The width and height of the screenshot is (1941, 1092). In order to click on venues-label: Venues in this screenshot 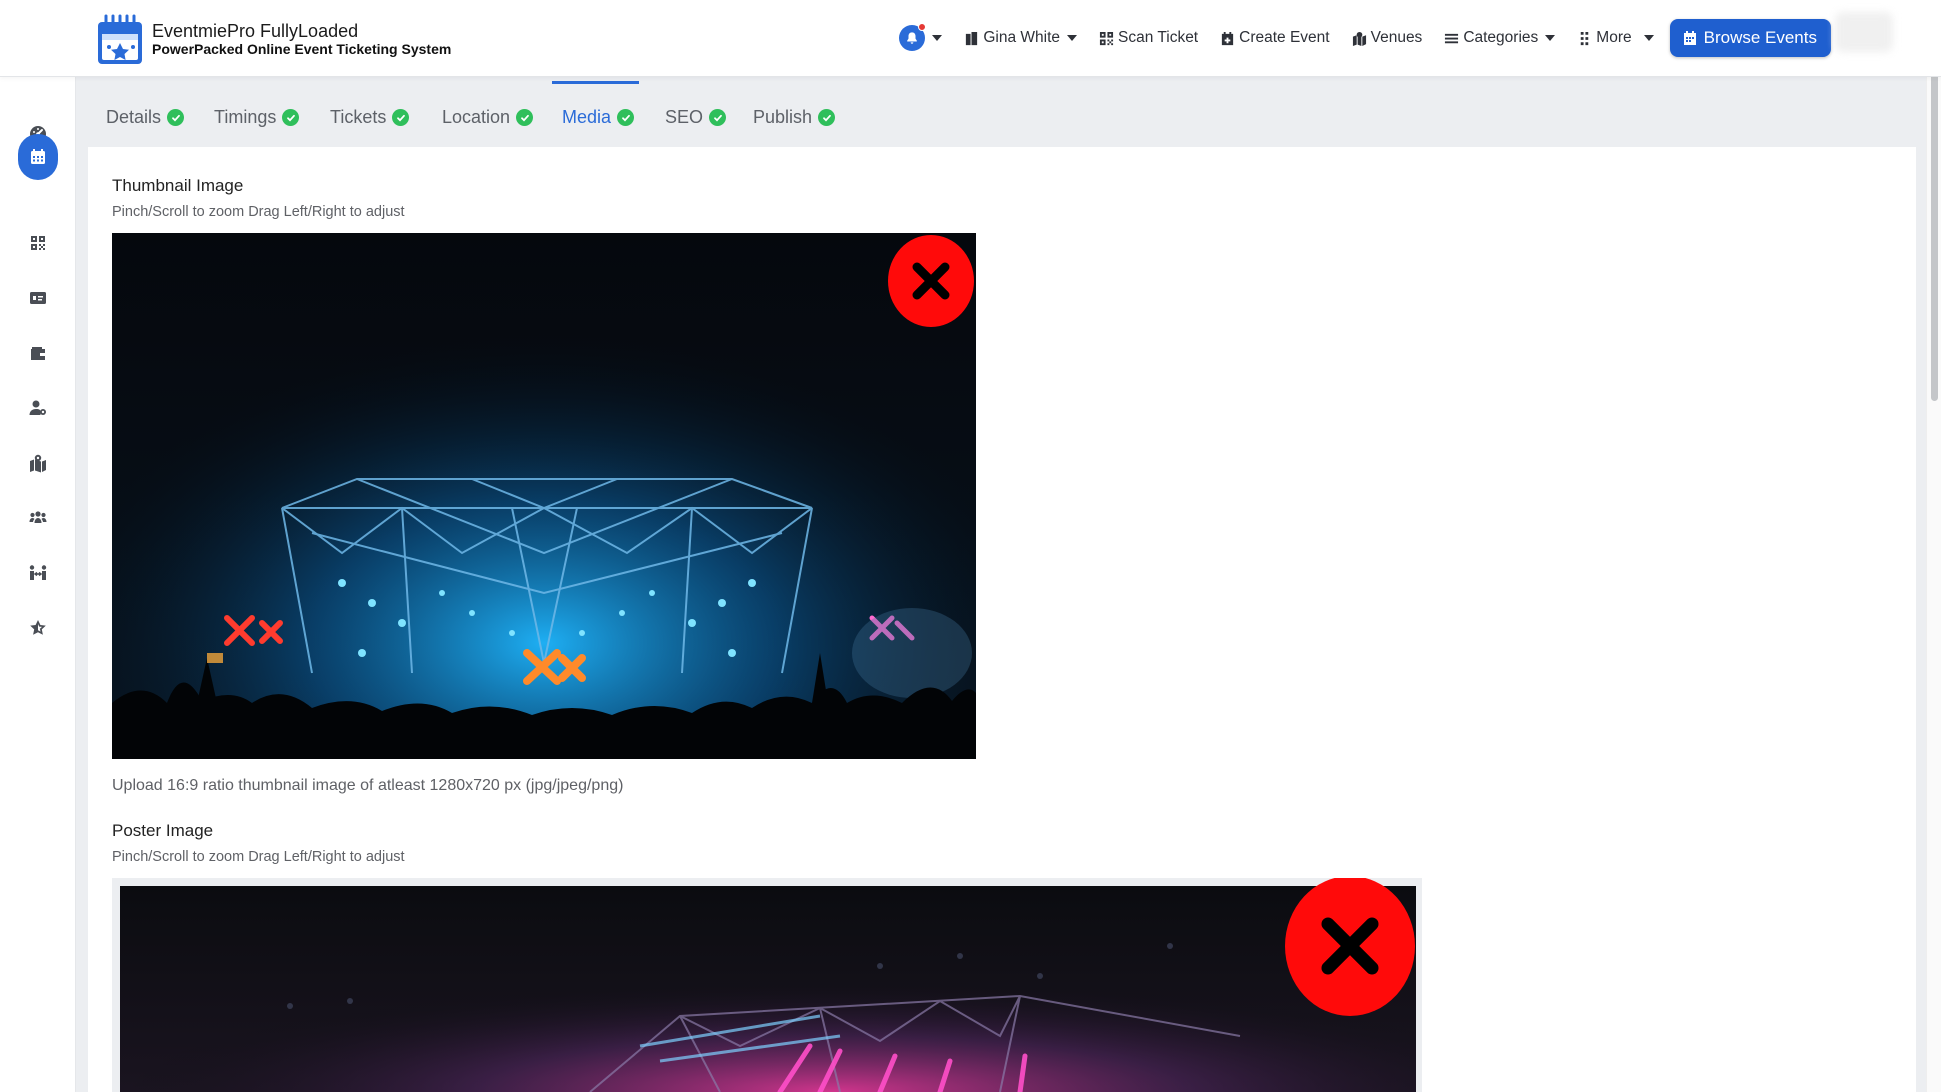, I will do `click(1396, 37)`.